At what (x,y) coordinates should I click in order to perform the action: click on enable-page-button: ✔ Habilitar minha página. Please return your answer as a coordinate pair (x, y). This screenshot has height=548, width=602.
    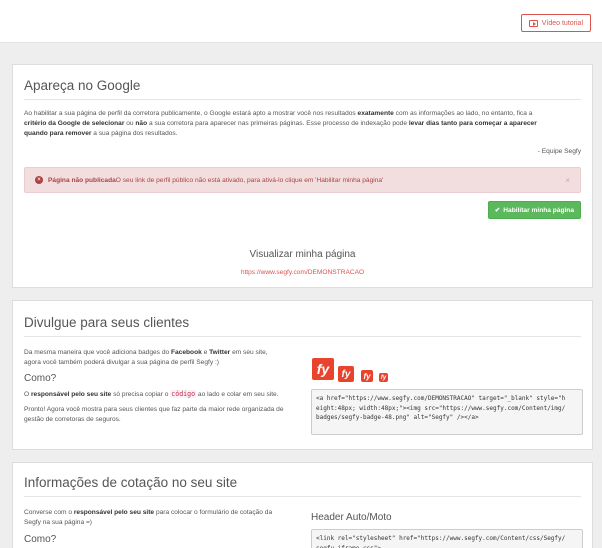
    Looking at the image, I should click on (534, 210).